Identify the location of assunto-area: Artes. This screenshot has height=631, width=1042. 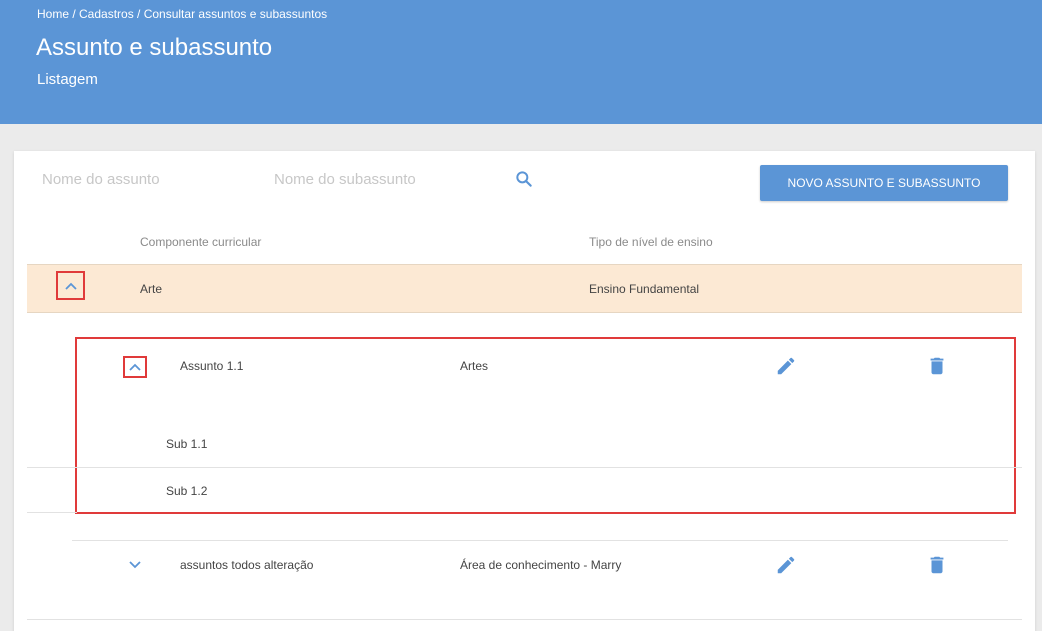
(474, 366).